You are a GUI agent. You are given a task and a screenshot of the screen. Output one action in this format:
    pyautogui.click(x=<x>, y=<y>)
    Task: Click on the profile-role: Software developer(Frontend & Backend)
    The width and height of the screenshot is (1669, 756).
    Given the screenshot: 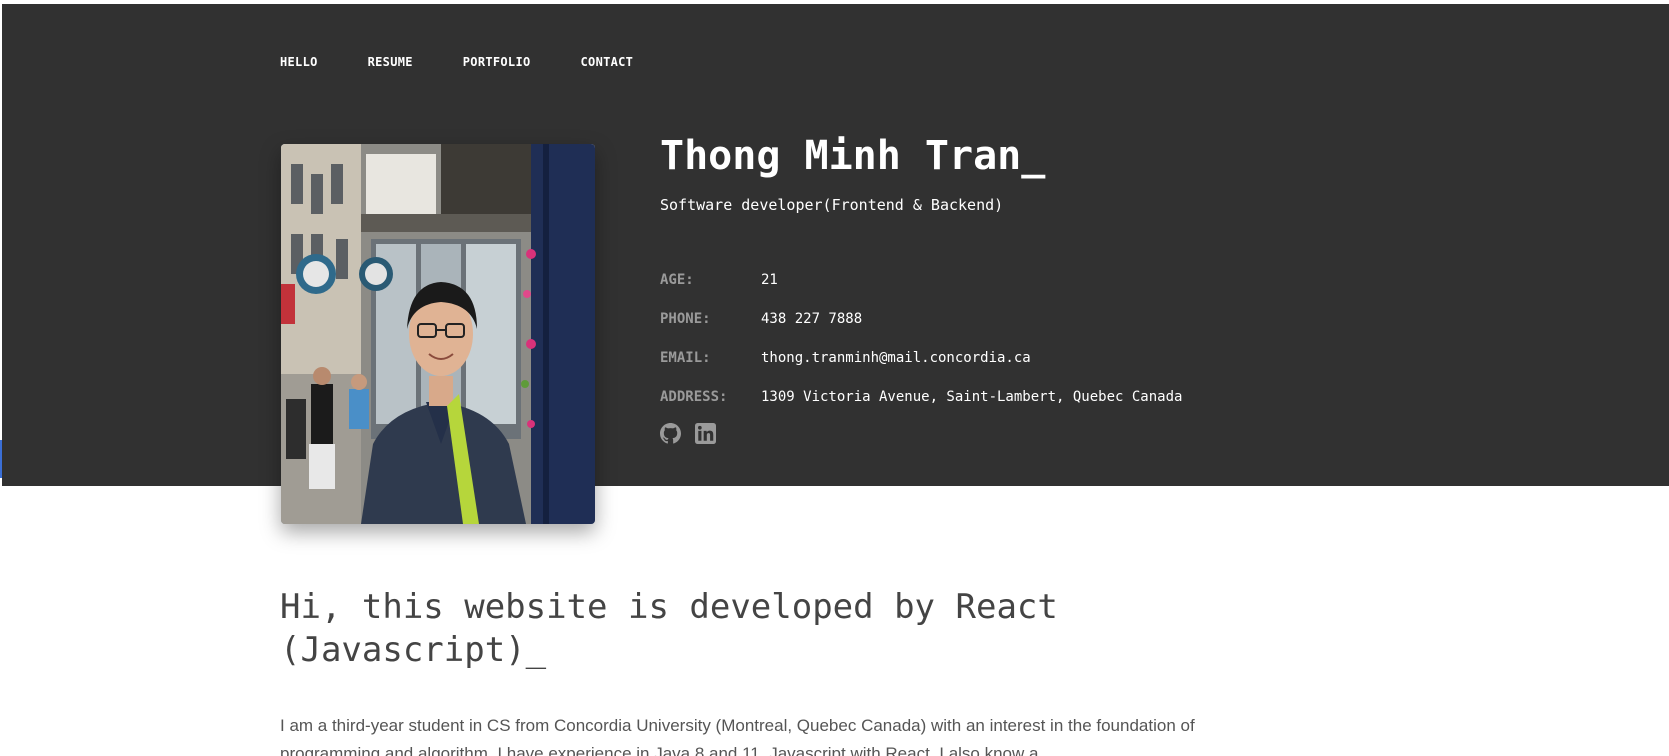 What is the action you would take?
    pyautogui.click(x=832, y=205)
    